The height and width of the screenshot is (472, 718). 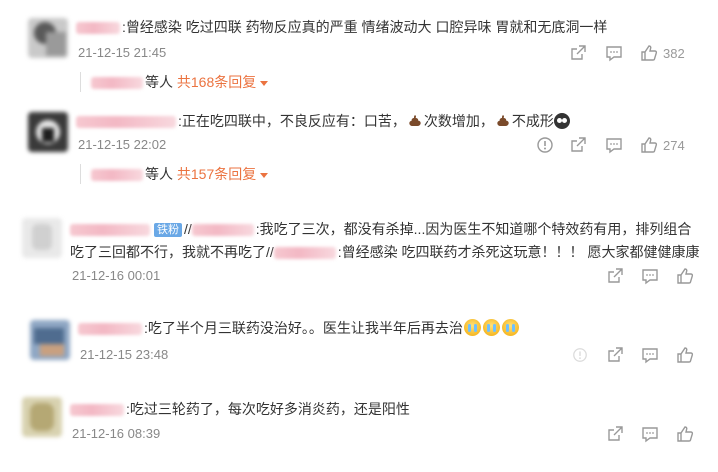 I want to click on like-count: 382, so click(x=674, y=53).